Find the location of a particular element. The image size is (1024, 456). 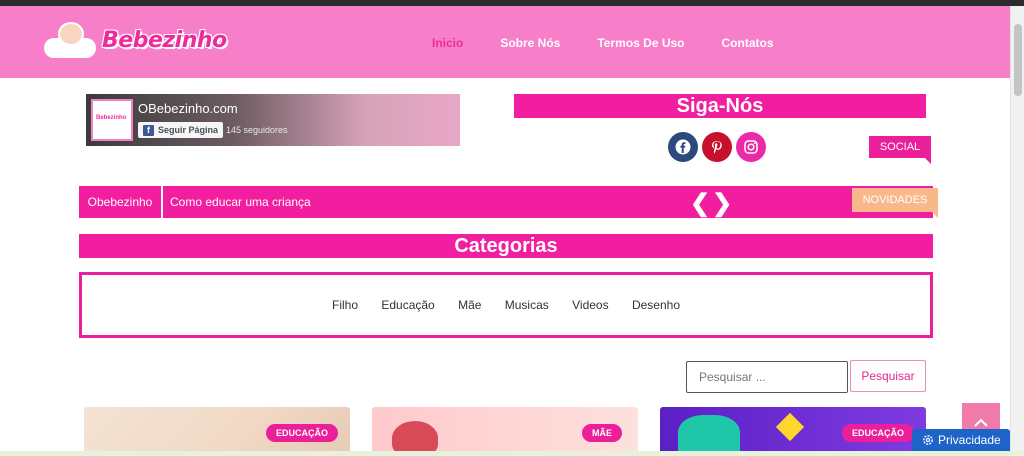

scrollbar-thumb is located at coordinates (1018, 60).